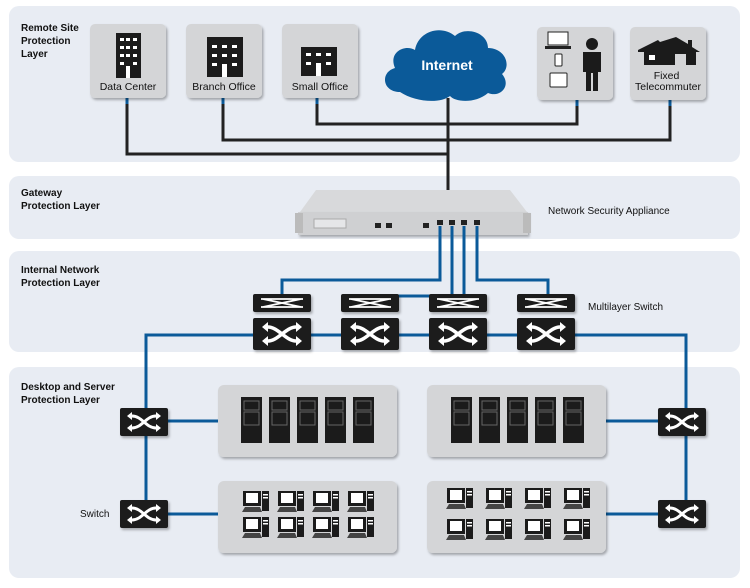  Describe the element at coordinates (516, 421) in the screenshot. I see `server-group-right` at that location.